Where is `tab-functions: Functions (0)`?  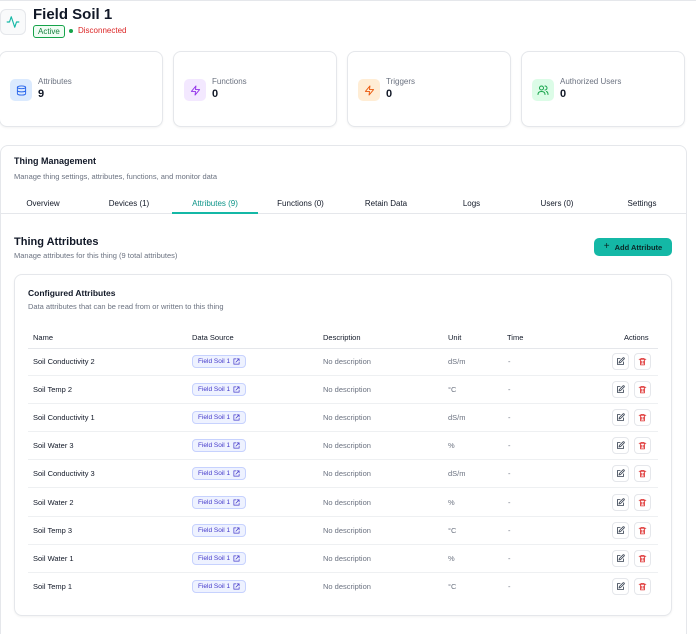
tab-functions: Functions (0) is located at coordinates (300, 204).